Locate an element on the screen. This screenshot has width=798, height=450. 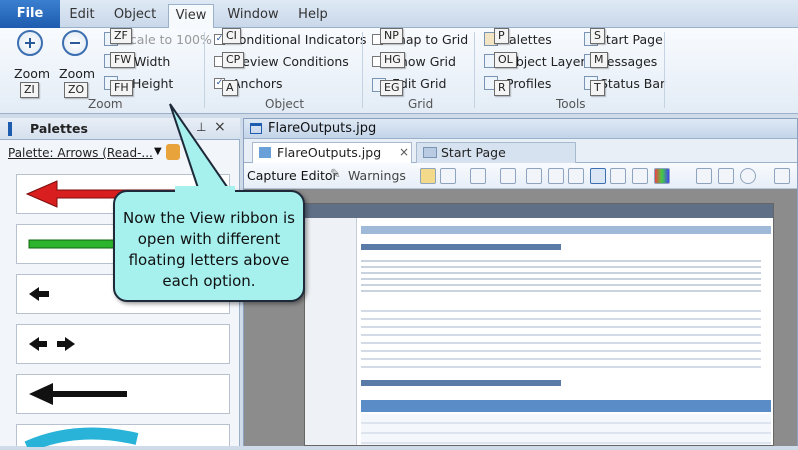
keytip-status-bar: T is located at coordinates (597, 88).